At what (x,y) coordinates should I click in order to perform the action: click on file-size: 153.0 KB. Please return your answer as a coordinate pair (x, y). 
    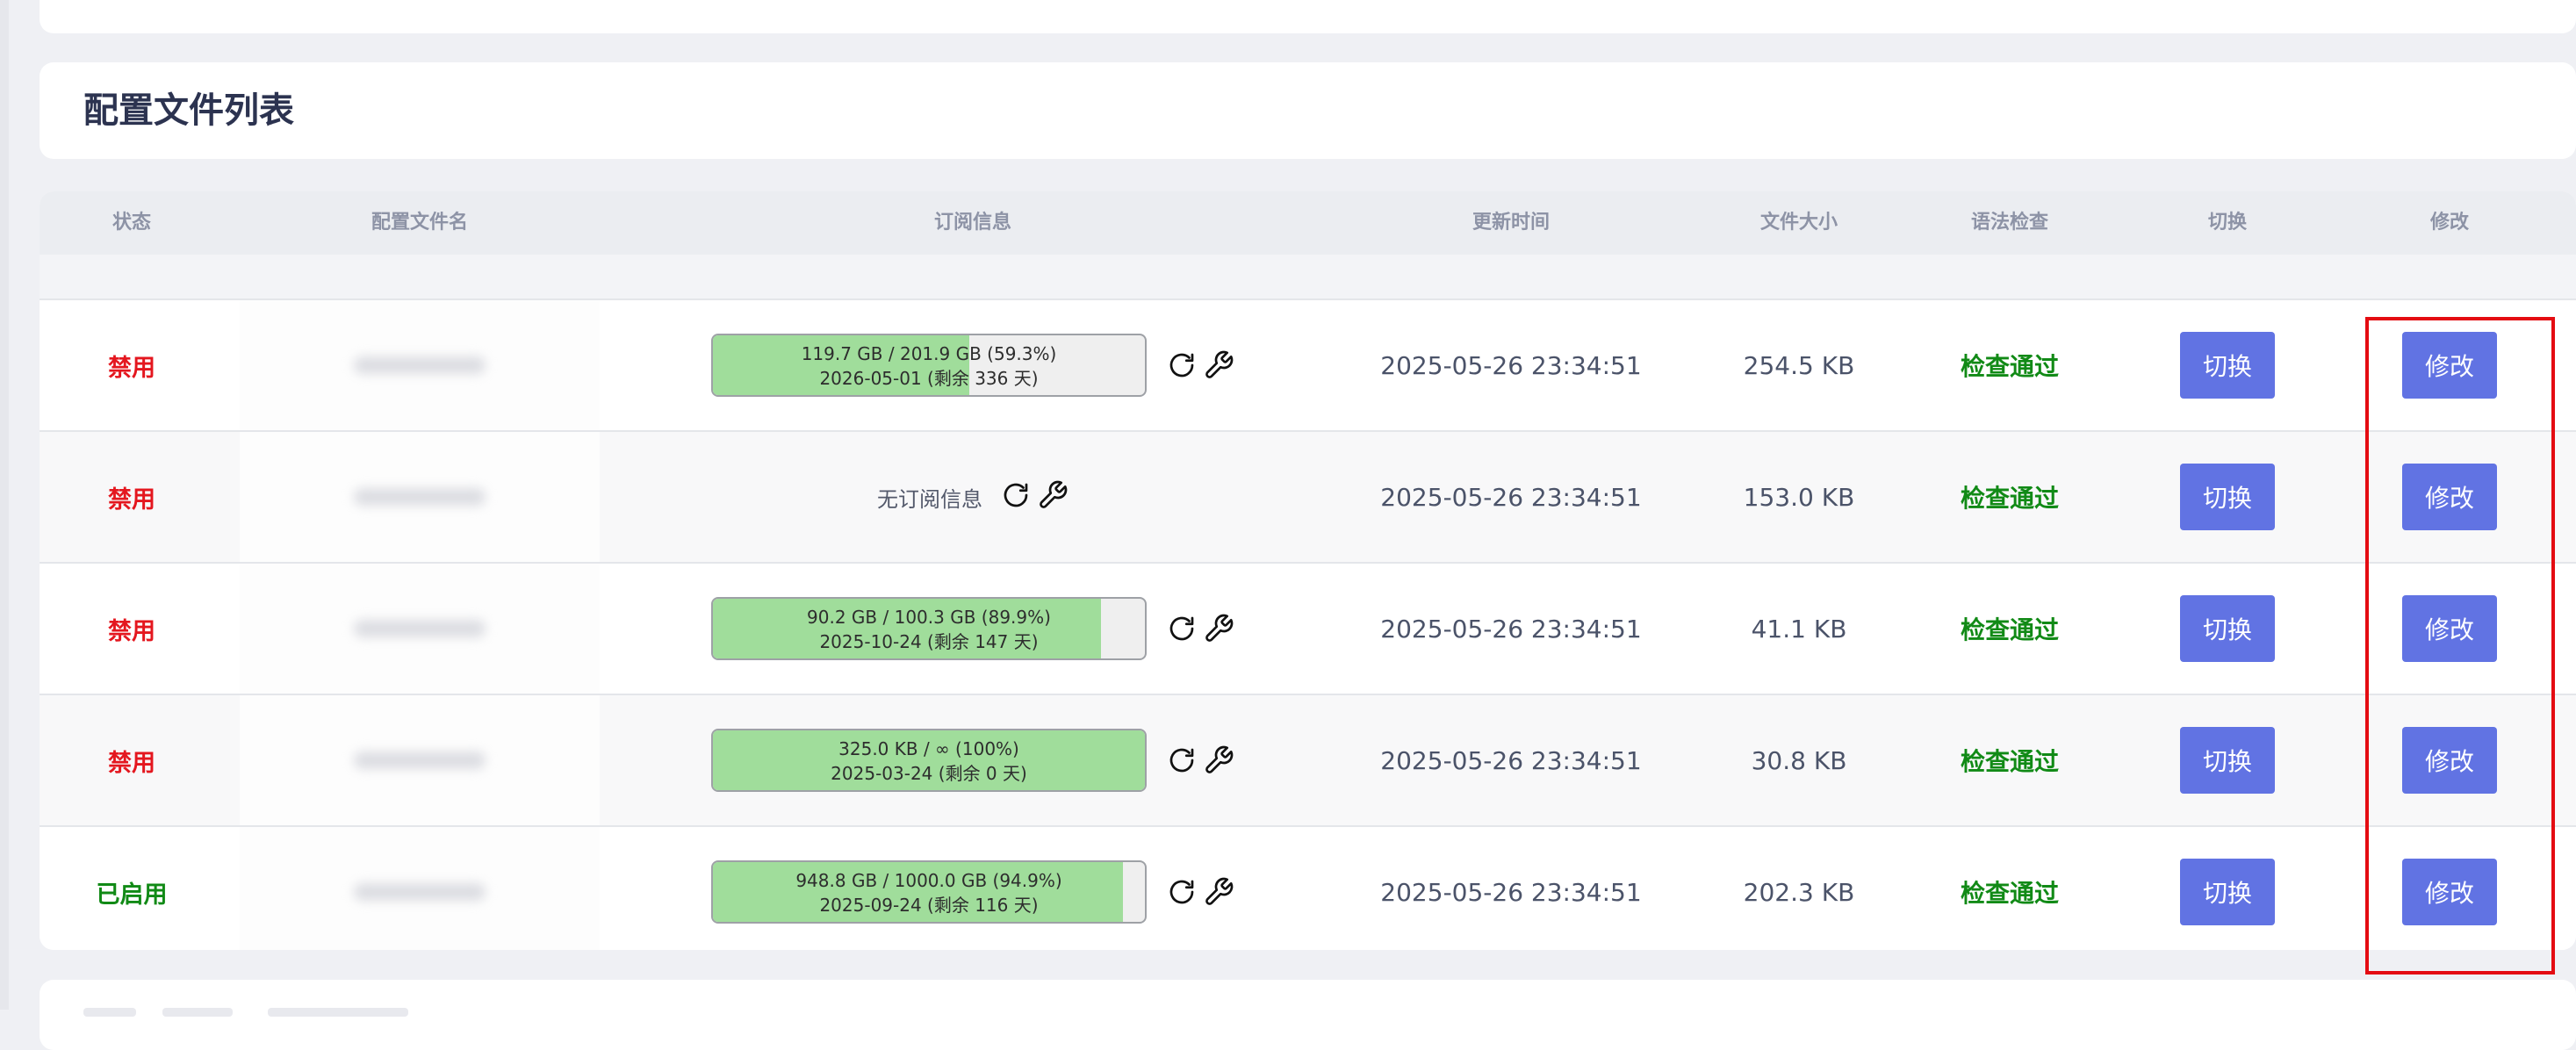
    Looking at the image, I should click on (1799, 497).